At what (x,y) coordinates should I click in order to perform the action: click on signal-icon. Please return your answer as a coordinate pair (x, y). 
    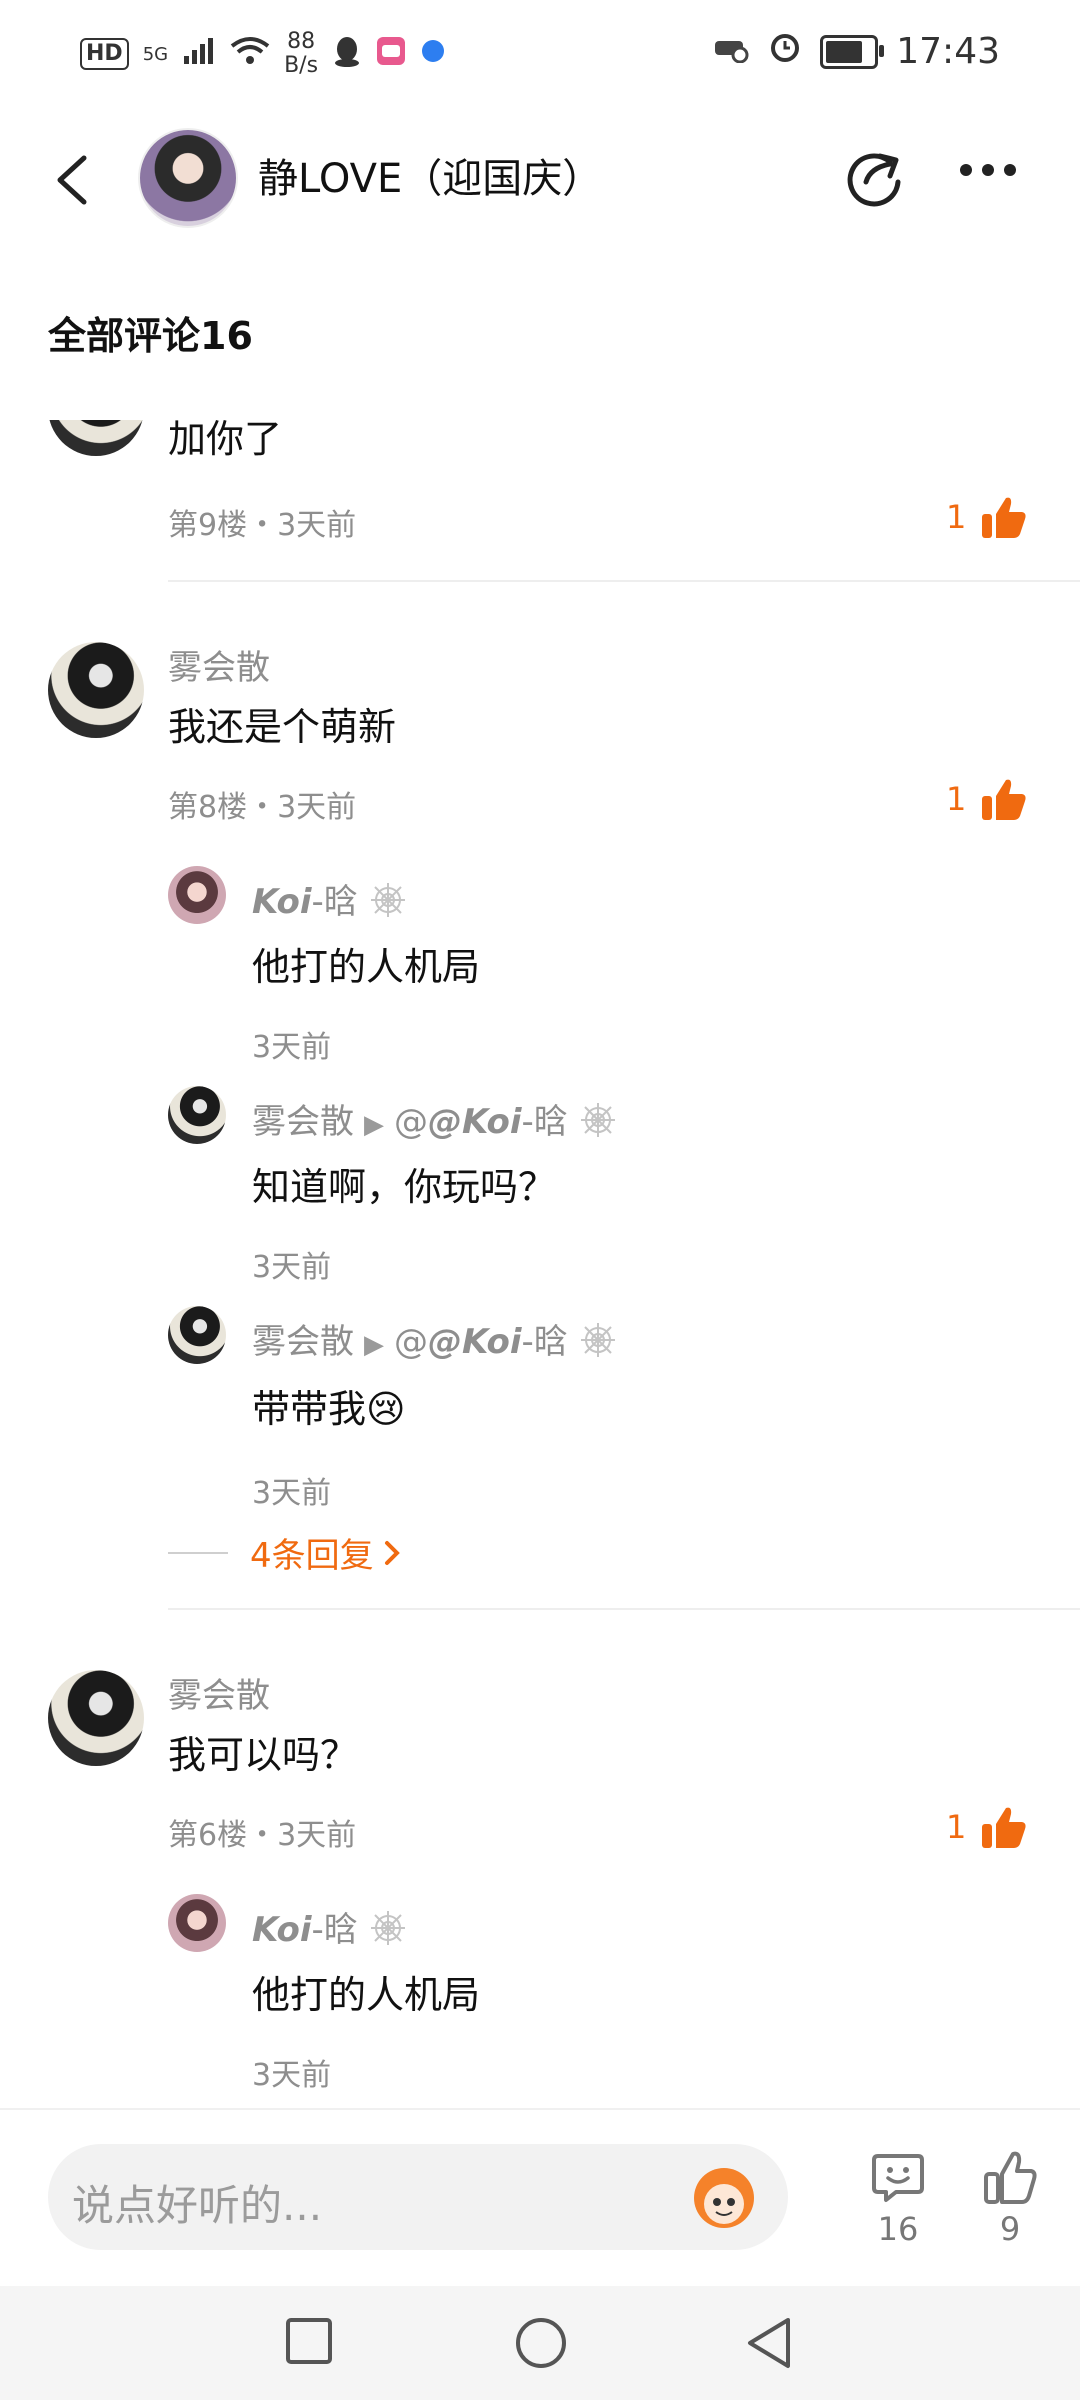
    Looking at the image, I should click on (199, 54).